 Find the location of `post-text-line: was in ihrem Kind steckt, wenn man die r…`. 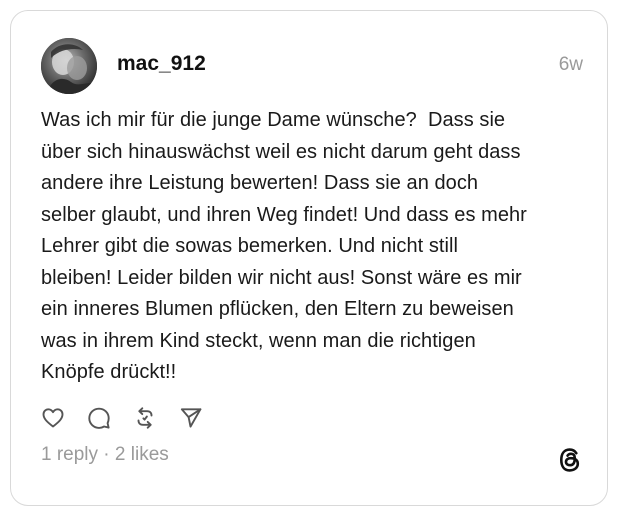

post-text-line: was in ihrem Kind steckt, wenn man die r… is located at coordinates (258, 340).